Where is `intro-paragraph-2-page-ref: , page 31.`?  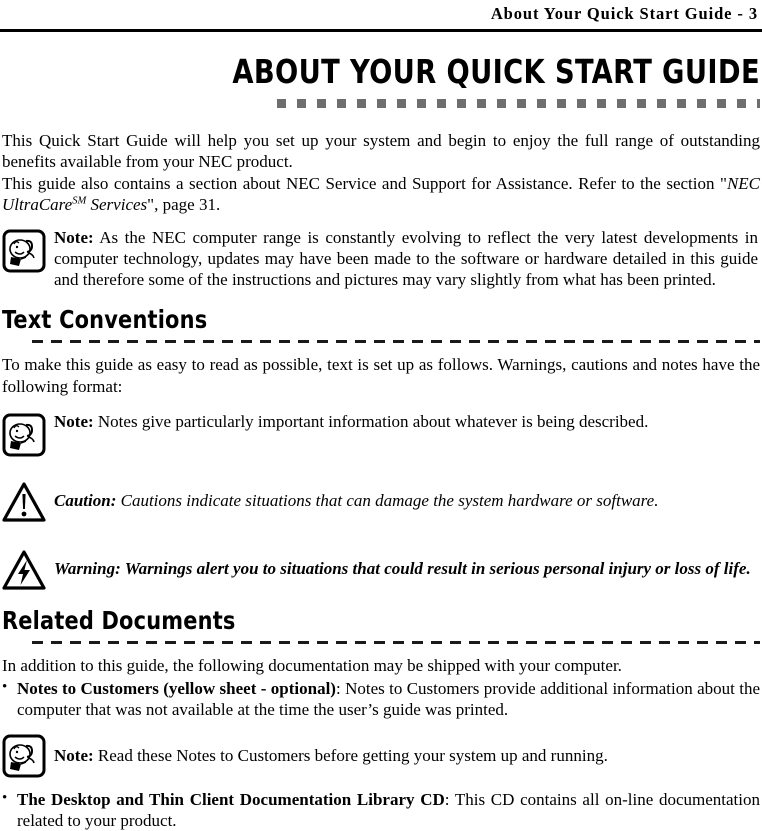
intro-paragraph-2-page-ref: , page 31. is located at coordinates (187, 204).